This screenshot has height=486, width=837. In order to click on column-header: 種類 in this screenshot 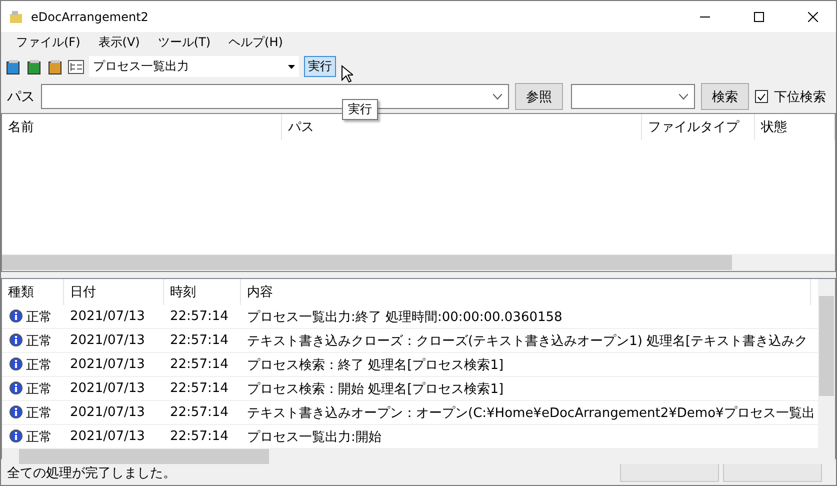, I will do `click(33, 292)`.